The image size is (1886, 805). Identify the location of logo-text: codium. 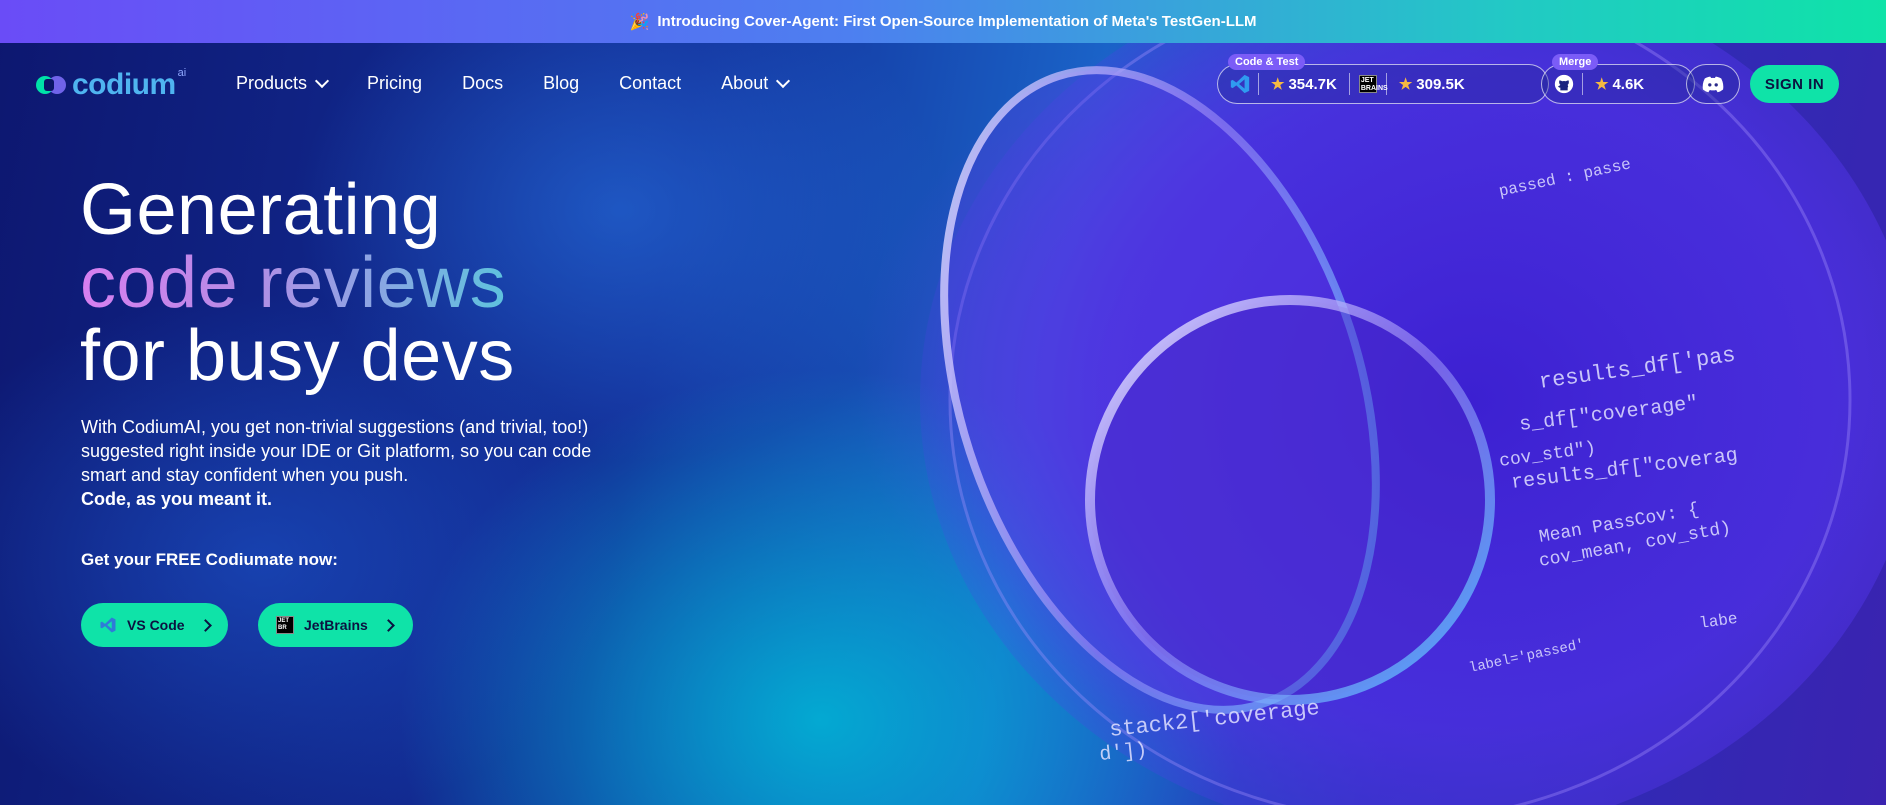
(124, 84).